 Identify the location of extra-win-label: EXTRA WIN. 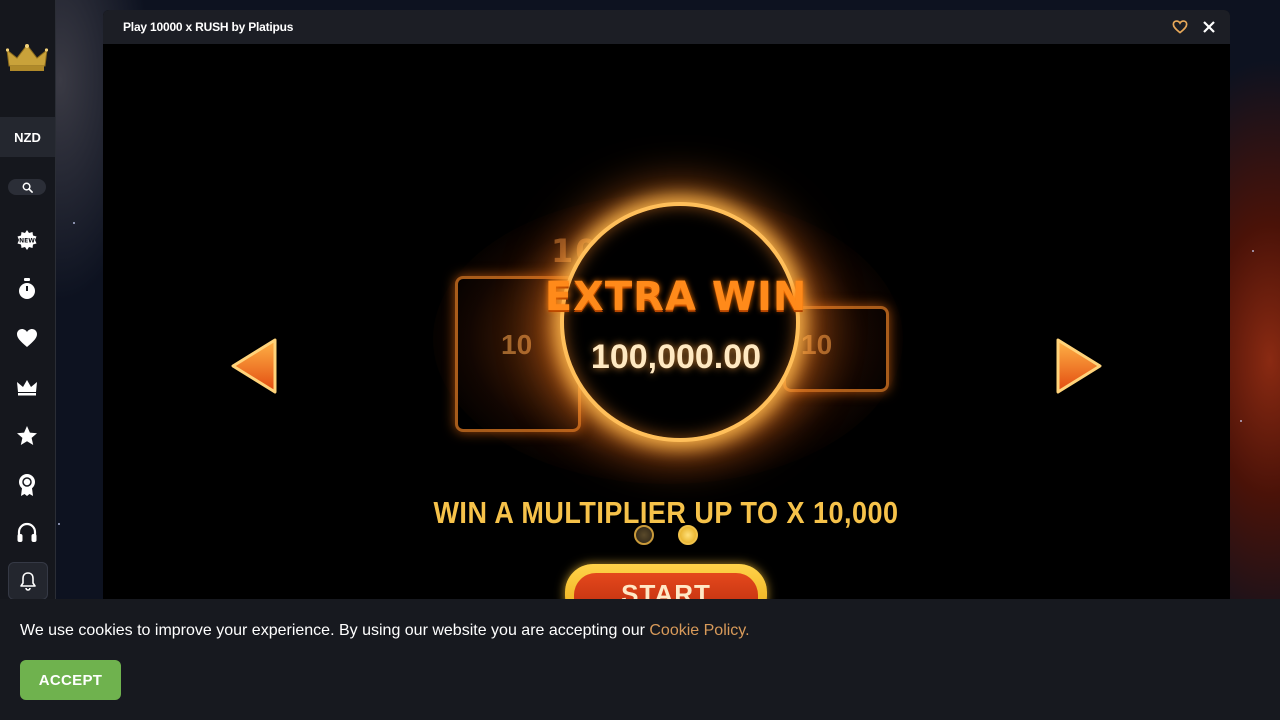
(676, 297).